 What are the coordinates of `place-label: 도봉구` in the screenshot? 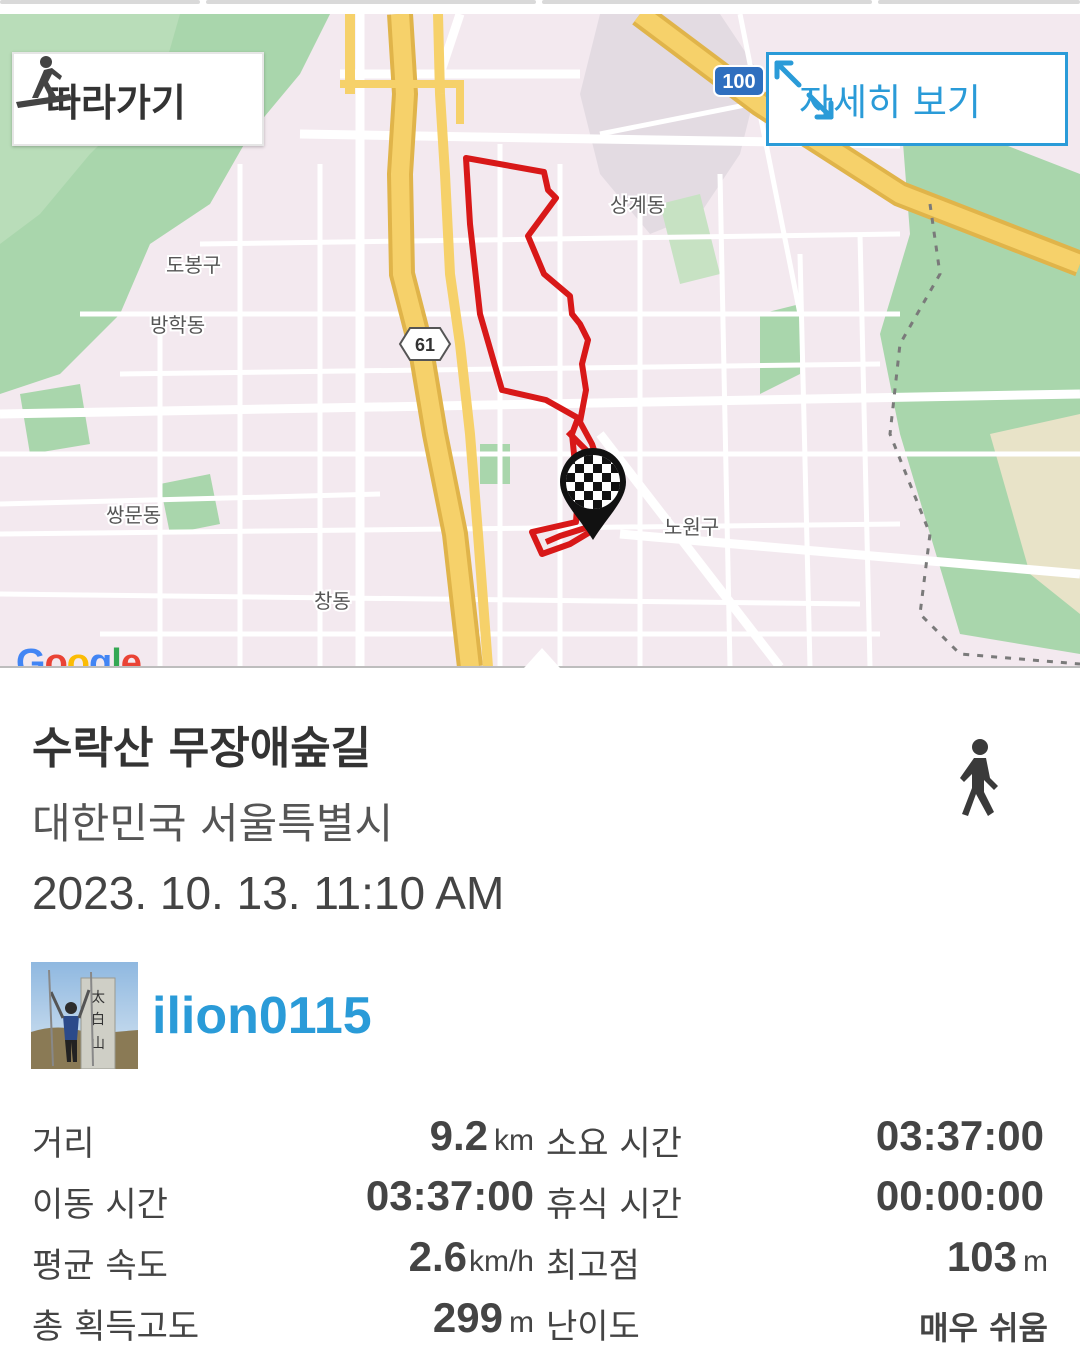 It's located at (193, 265).